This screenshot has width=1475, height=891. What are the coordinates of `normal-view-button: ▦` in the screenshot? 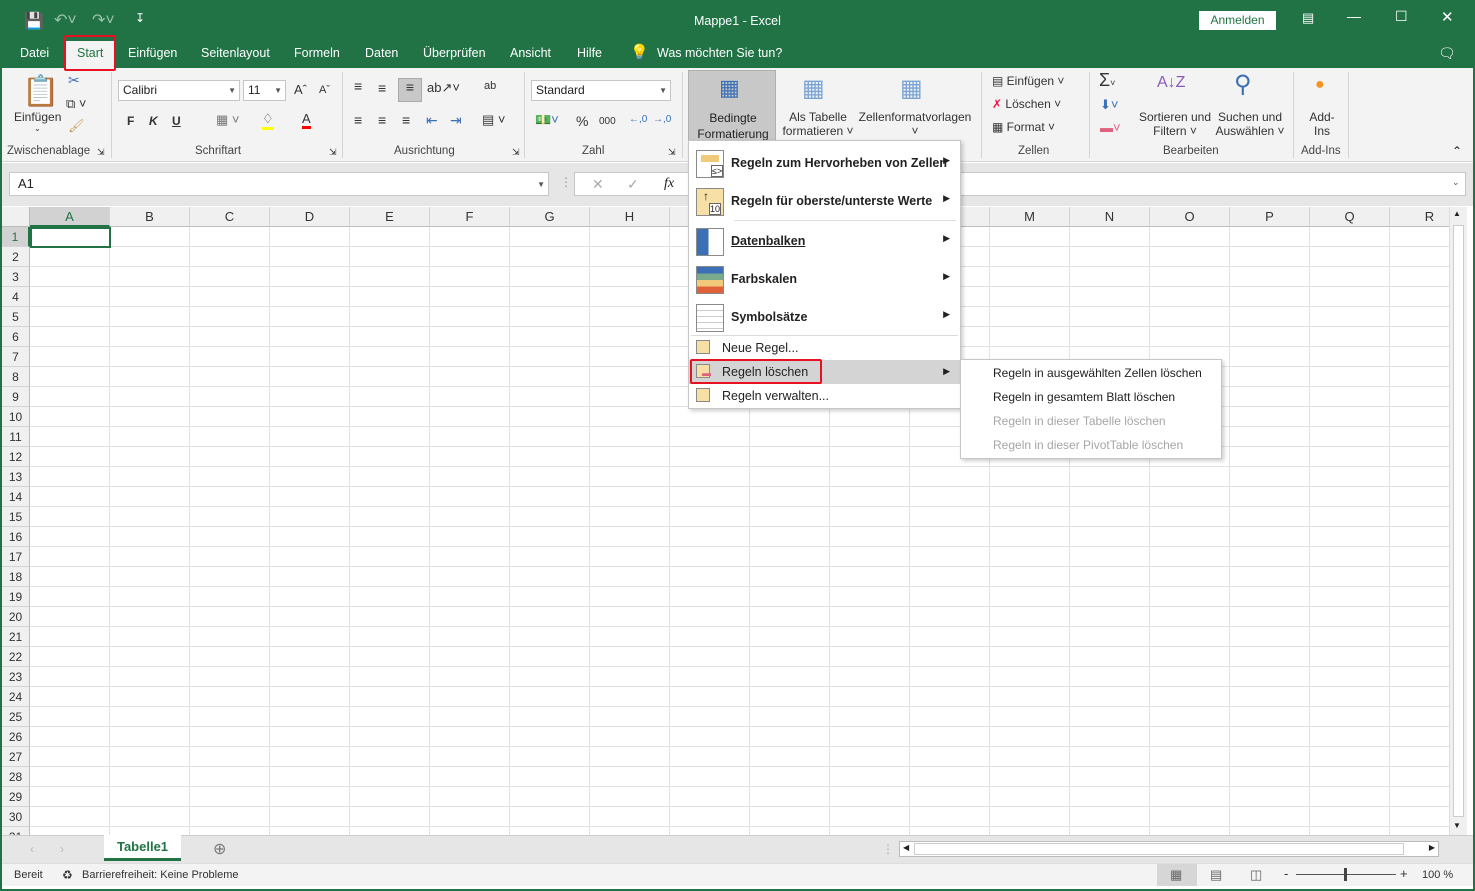 It's located at (1177, 875).